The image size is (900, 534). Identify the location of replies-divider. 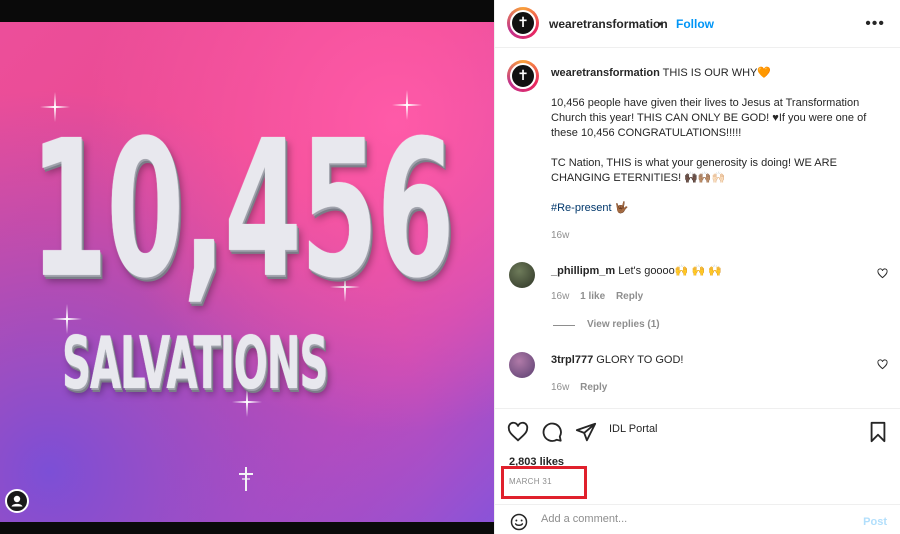
(564, 325).